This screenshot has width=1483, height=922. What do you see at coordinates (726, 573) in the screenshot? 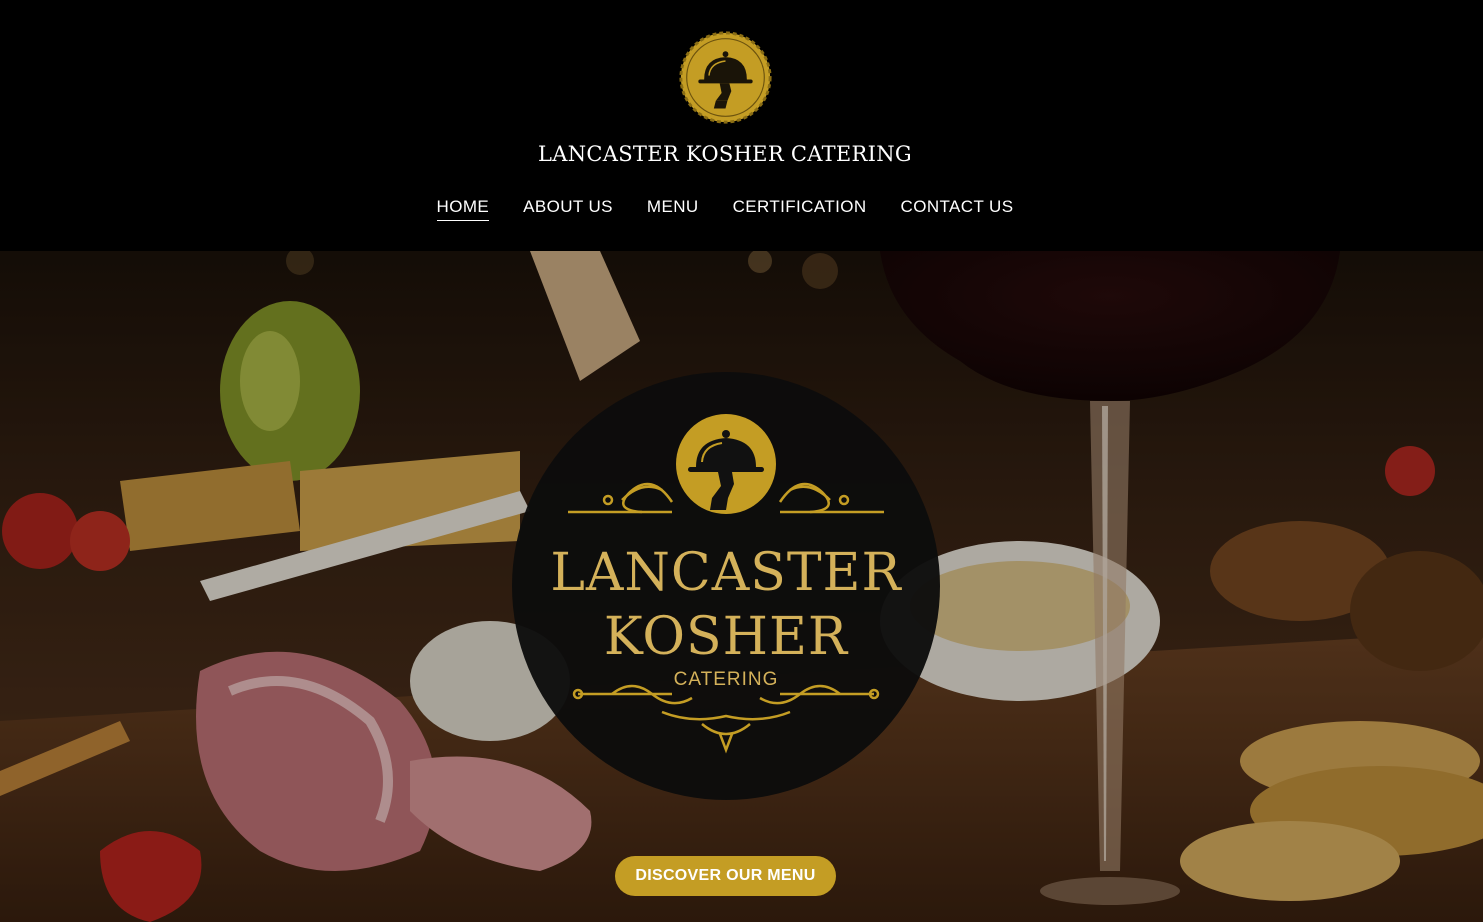
I see `badge-line-1: LANCASTER` at bounding box center [726, 573].